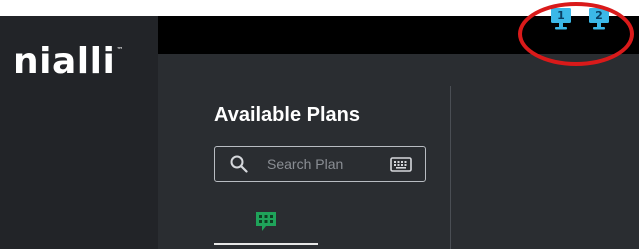 The height and width of the screenshot is (249, 639). Describe the element at coordinates (120, 50) in the screenshot. I see `trademark-mark: ™` at that location.